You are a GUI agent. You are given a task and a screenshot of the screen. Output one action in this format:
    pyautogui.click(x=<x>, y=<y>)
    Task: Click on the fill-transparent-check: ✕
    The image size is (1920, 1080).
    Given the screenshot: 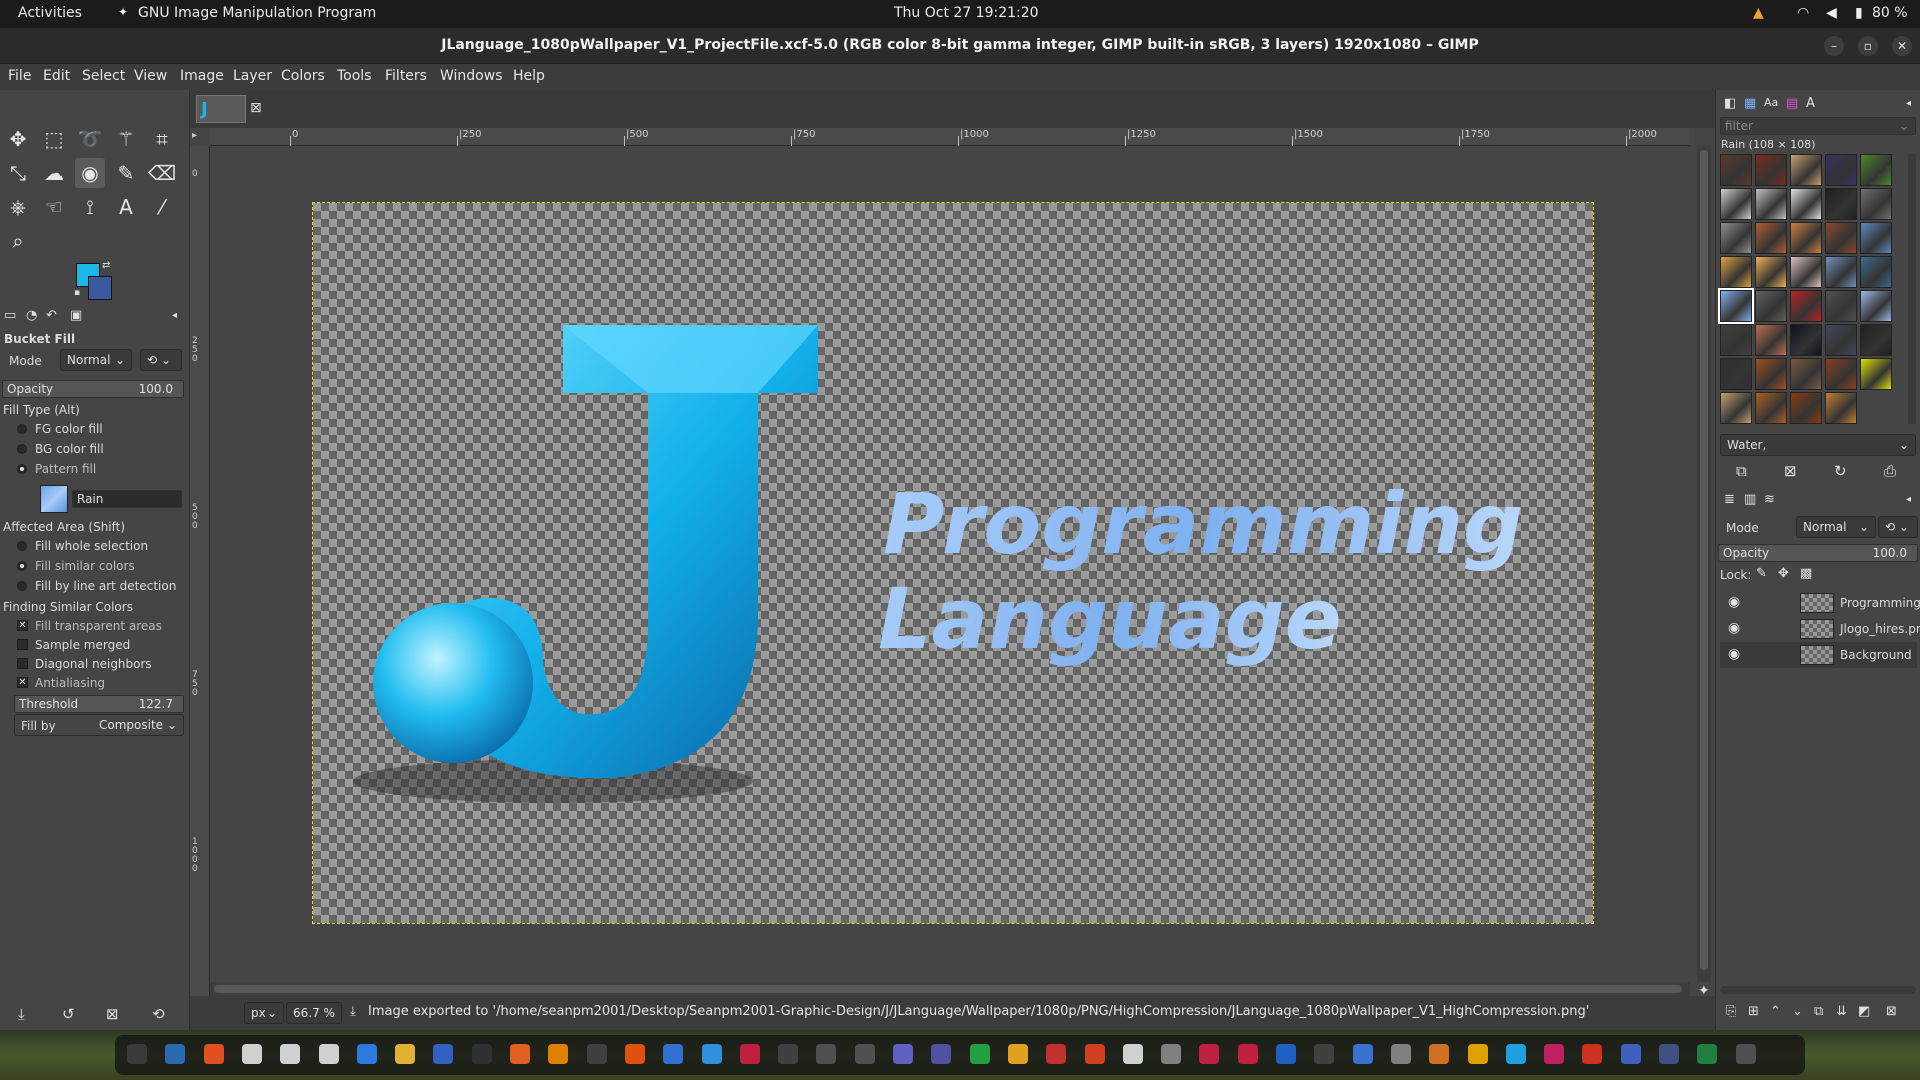 What is the action you would take?
    pyautogui.click(x=22, y=625)
    